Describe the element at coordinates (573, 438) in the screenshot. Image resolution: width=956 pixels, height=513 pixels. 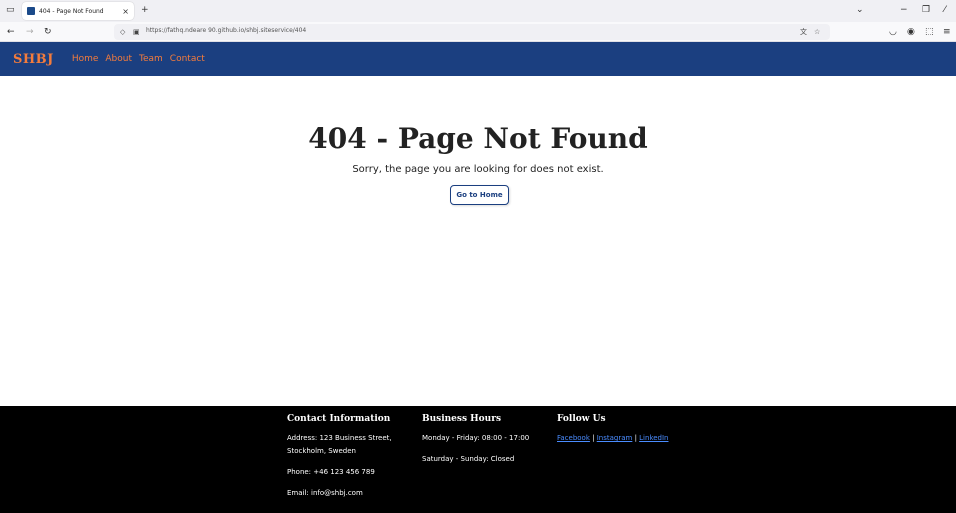
I see `facebook-link: Facebook` at that location.